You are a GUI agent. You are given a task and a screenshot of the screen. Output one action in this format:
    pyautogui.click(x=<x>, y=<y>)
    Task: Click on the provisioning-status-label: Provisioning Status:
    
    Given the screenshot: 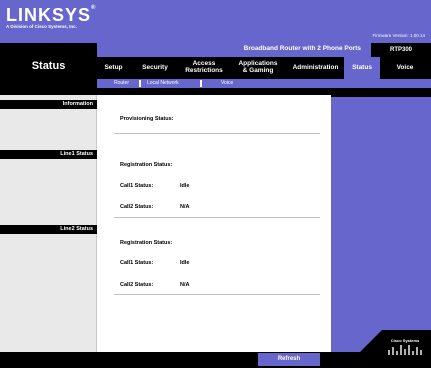 What is the action you would take?
    pyautogui.click(x=147, y=119)
    